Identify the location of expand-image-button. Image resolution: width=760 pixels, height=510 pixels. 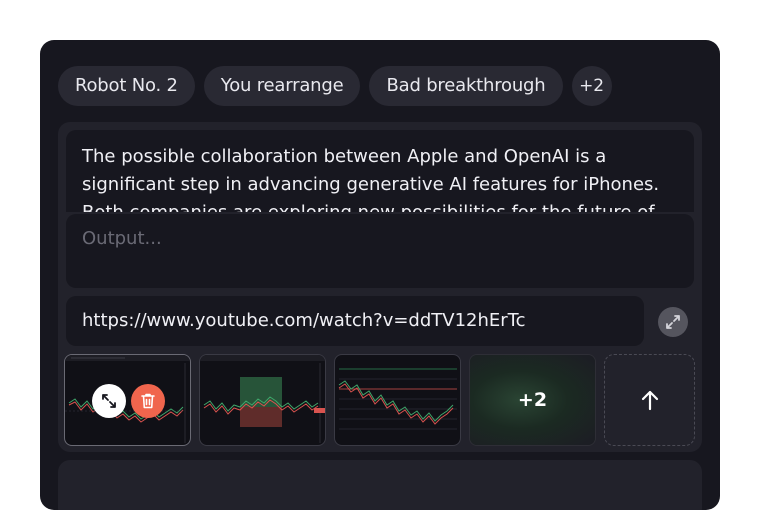
(109, 401).